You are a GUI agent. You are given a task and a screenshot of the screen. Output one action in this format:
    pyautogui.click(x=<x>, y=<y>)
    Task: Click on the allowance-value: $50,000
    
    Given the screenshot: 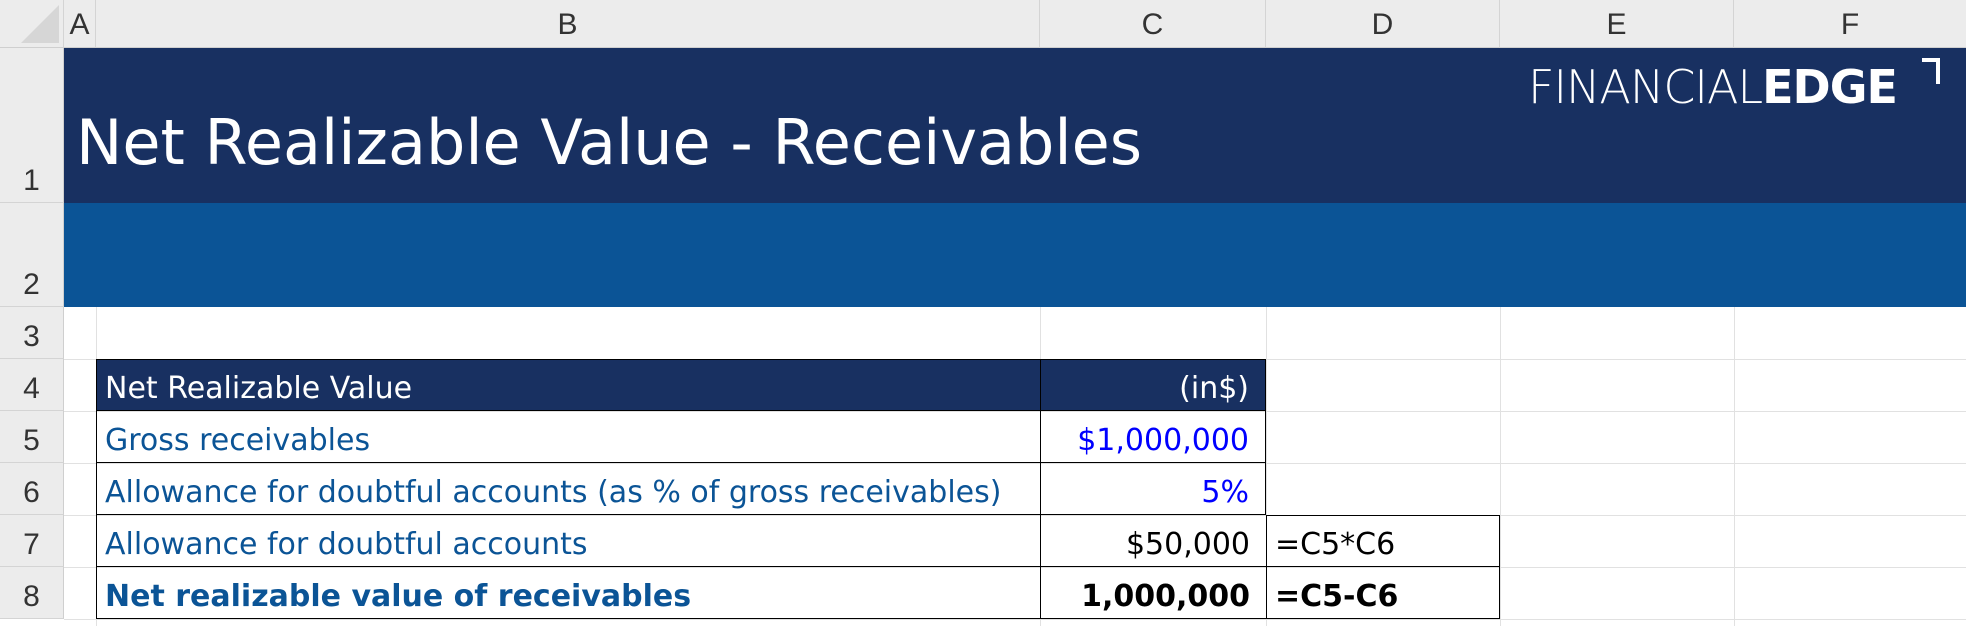 What is the action you would take?
    pyautogui.click(x=1153, y=541)
    